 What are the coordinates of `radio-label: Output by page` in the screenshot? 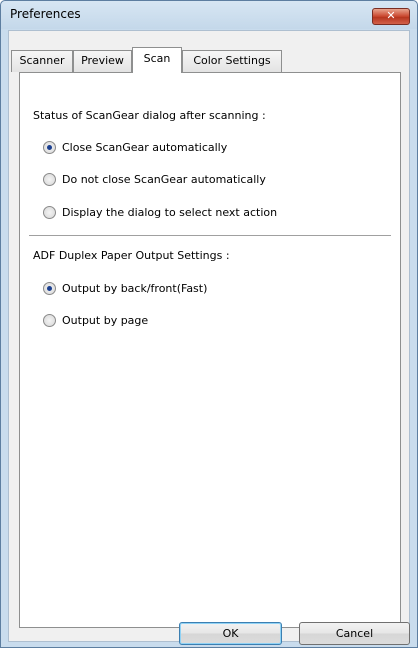 It's located at (105, 320).